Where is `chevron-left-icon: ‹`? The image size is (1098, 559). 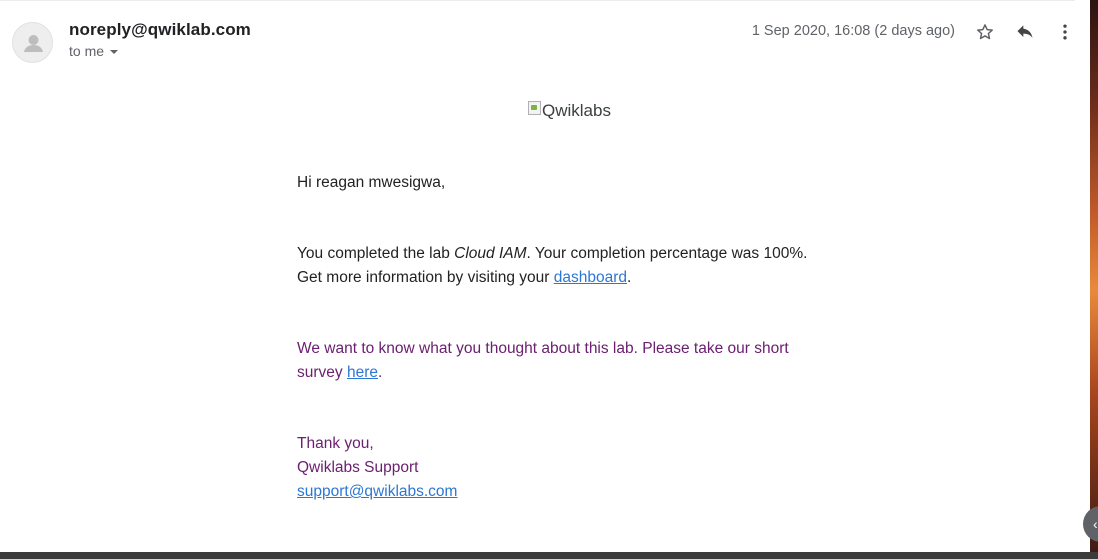 chevron-left-icon: ‹ is located at coordinates (1095, 524).